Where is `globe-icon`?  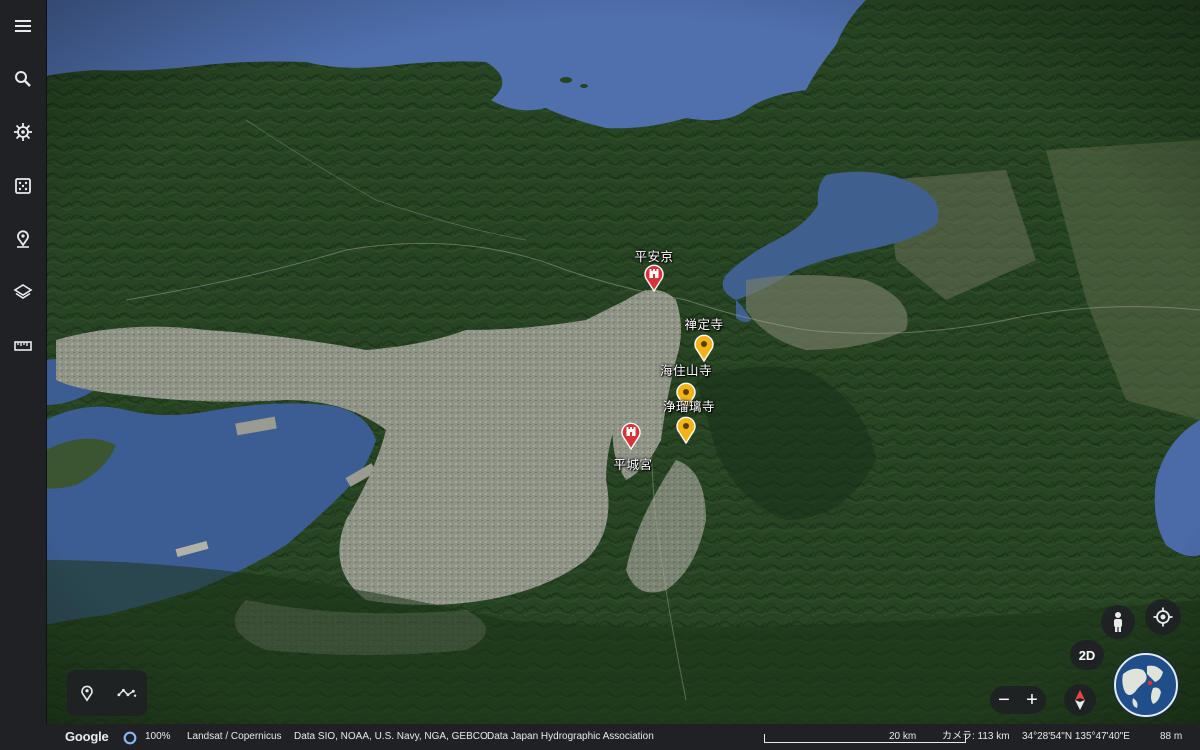
globe-icon is located at coordinates (1146, 685).